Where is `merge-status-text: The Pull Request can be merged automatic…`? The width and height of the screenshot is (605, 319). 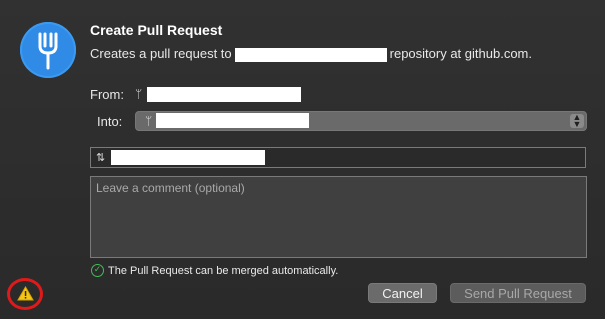
merge-status-text: The Pull Request can be merged automatic… is located at coordinates (223, 270).